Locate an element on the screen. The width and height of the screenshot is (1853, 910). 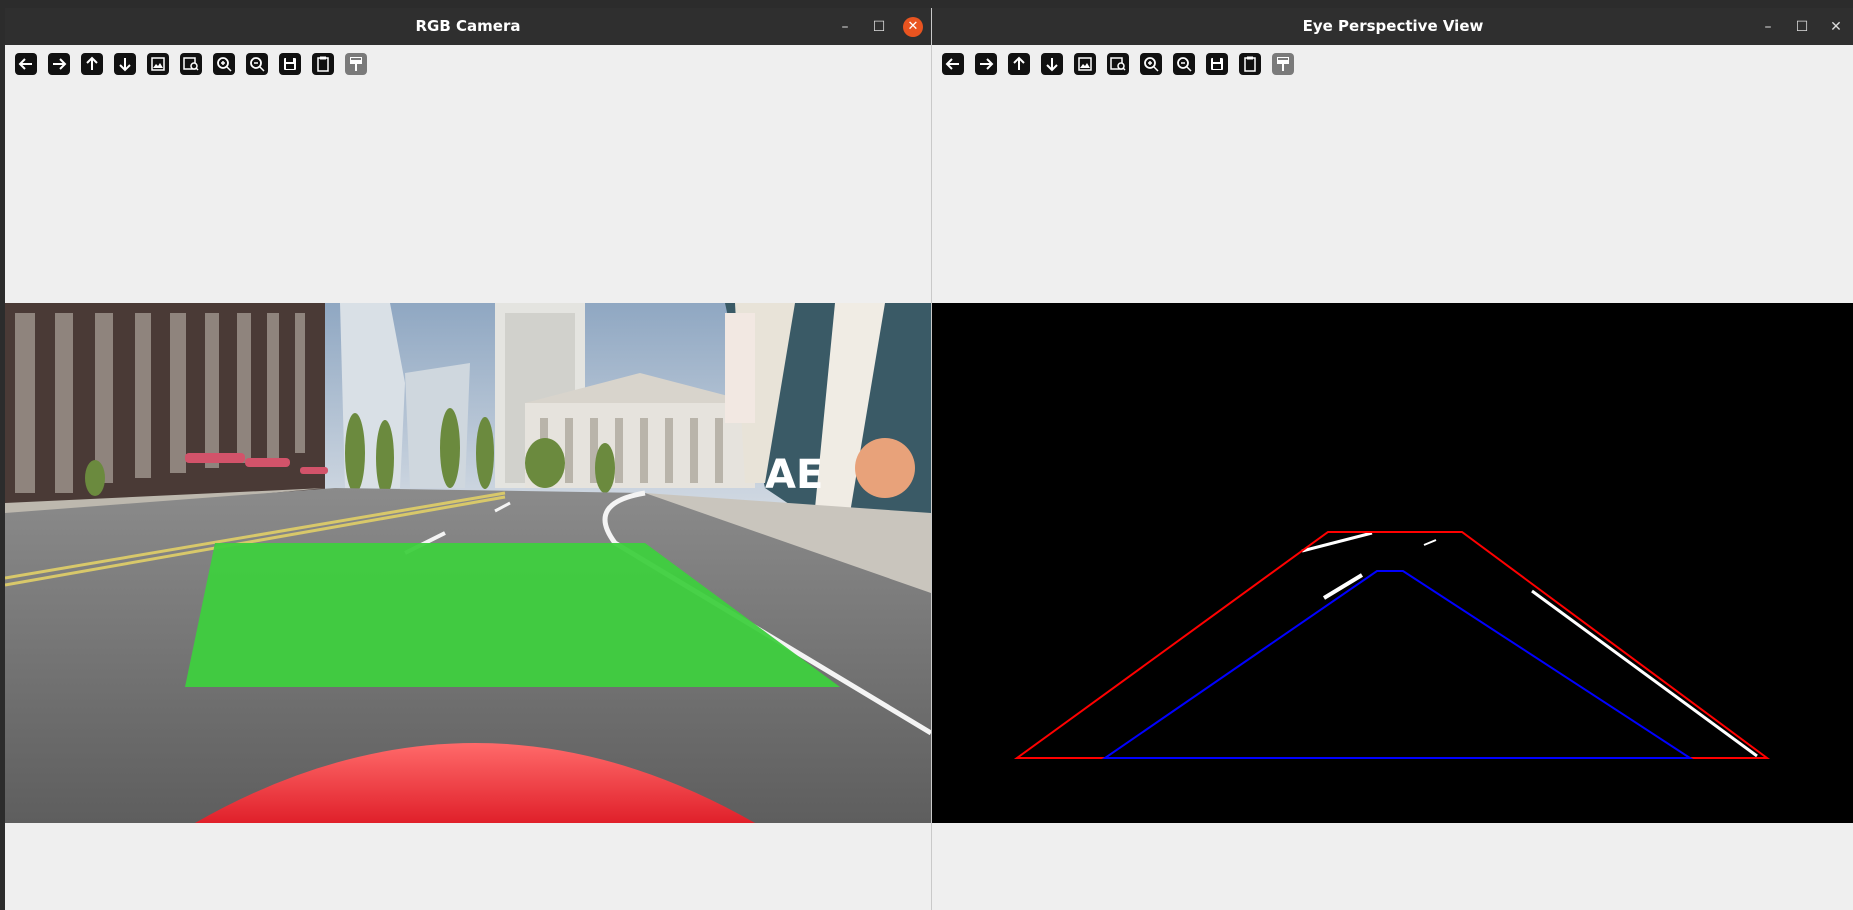
title-bar: Eye Perspective View – ☐ ✕ is located at coordinates (1392, 26).